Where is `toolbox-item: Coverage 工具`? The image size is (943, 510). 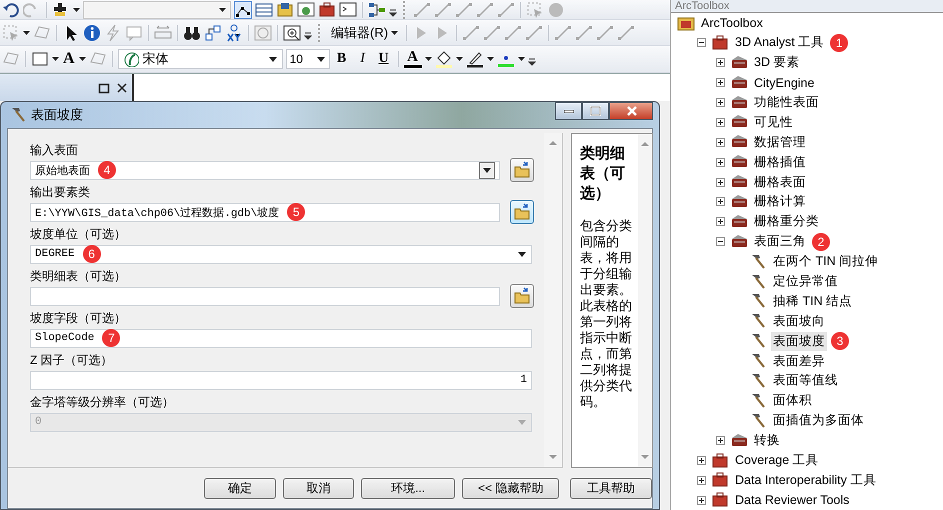 toolbox-item: Coverage 工具 is located at coordinates (777, 460).